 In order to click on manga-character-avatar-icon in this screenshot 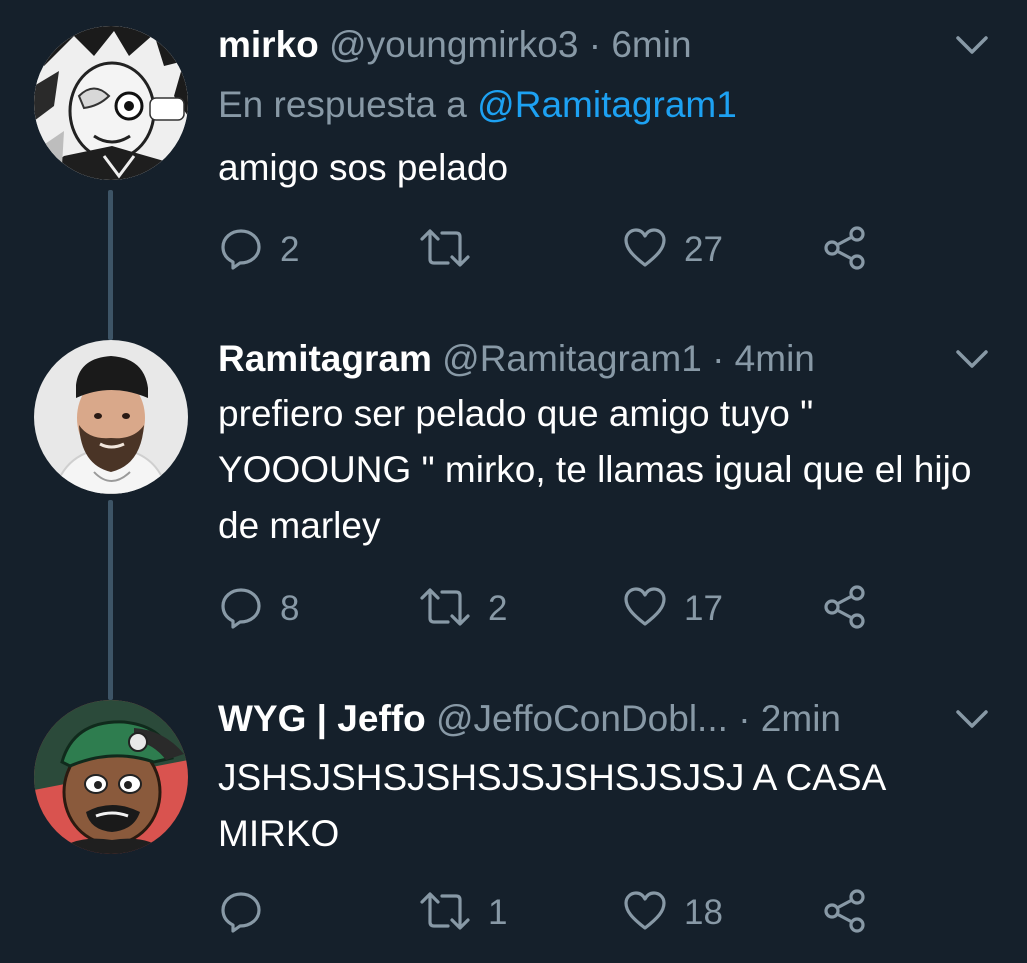, I will do `click(111, 103)`.